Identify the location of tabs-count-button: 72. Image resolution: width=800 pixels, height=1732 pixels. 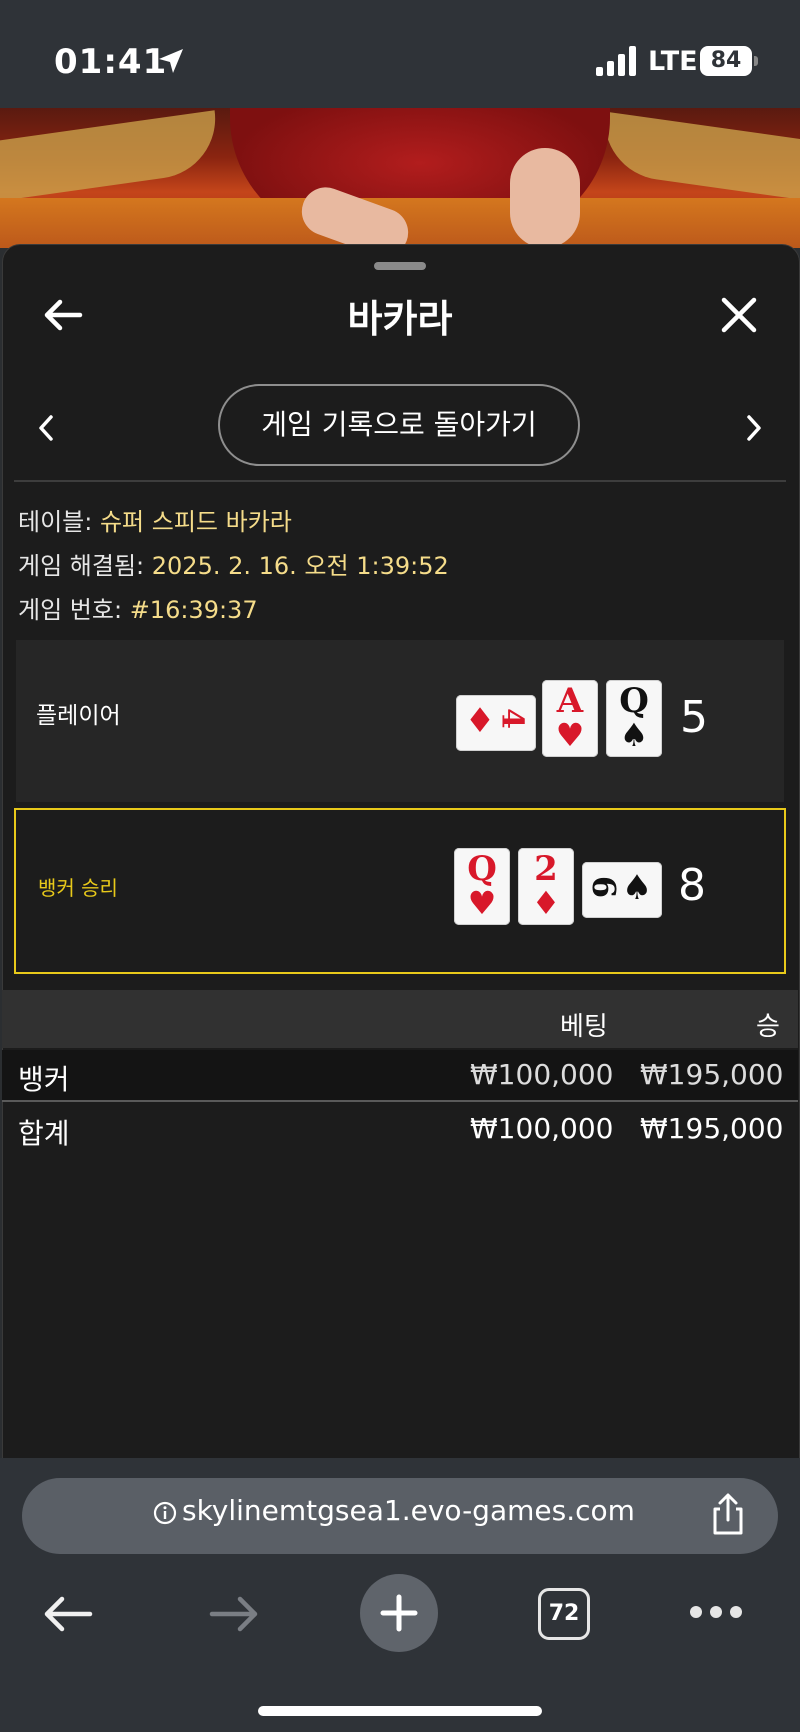
(564, 1614).